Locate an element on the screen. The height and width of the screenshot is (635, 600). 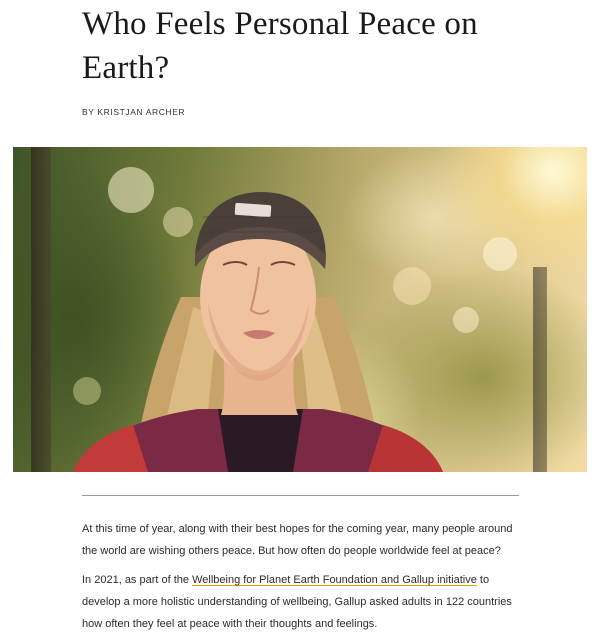
article-byline: BY KRISTJAN ARCHER is located at coordinates (134, 112).